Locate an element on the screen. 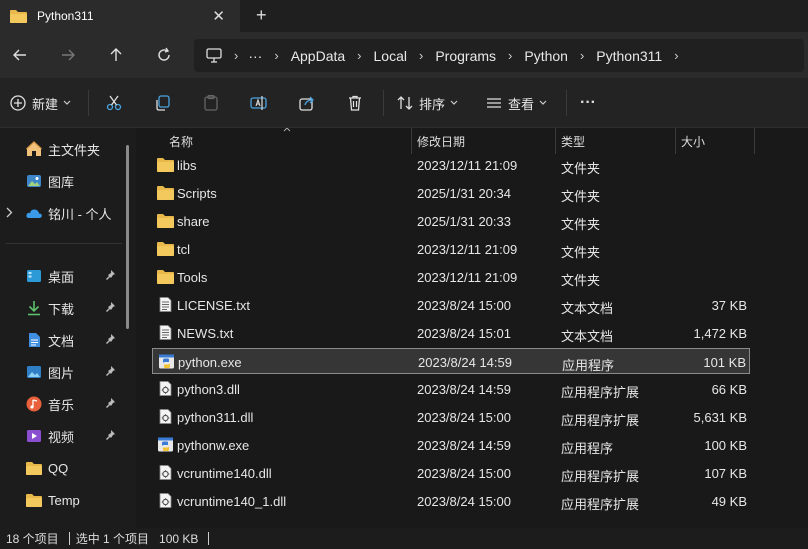 The image size is (808, 549). file-row: libs 2023/12/11 21:09 文件夹 is located at coordinates (451, 165).